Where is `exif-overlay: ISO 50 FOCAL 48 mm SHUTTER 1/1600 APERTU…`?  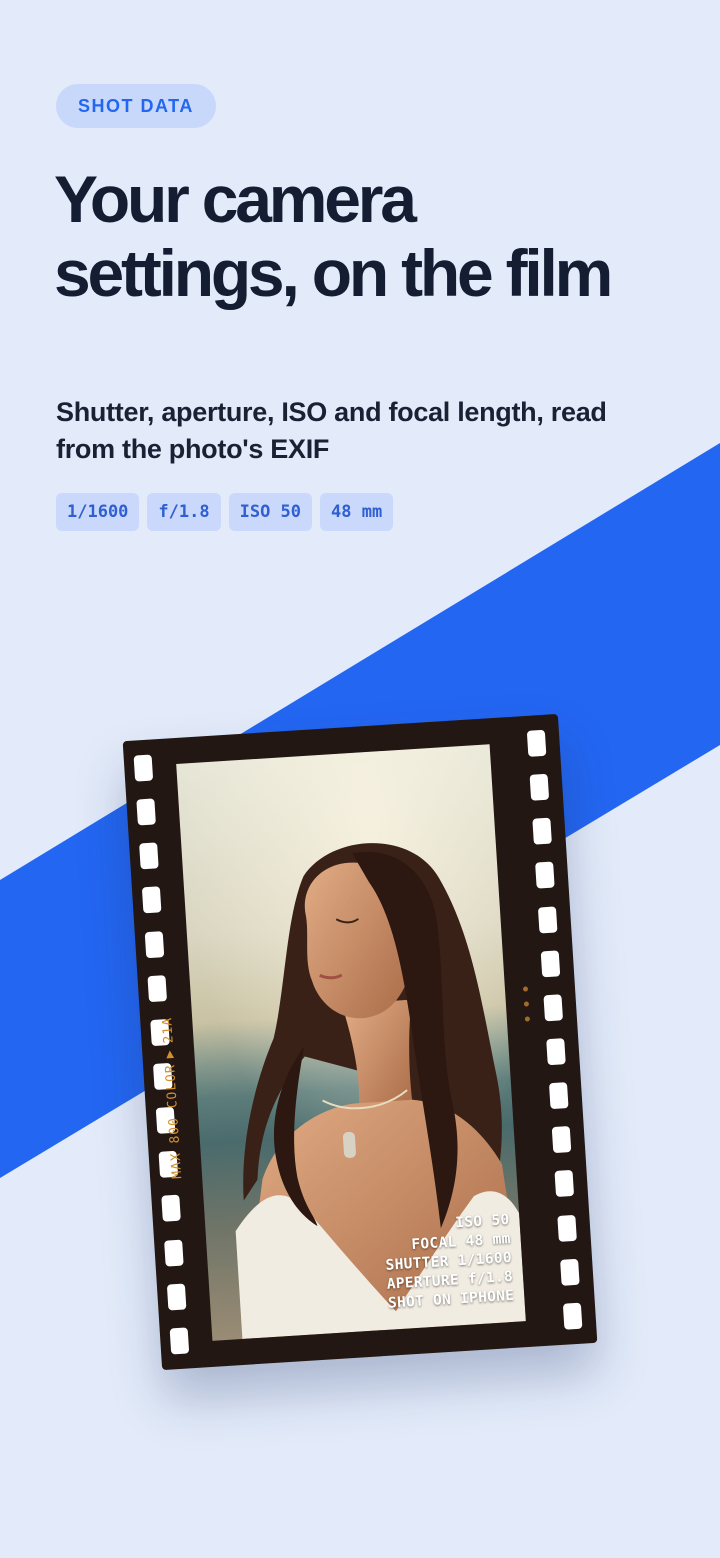
exif-overlay: ISO 50 FOCAL 48 mm SHUTTER 1/1600 APERTU… is located at coordinates (449, 1262).